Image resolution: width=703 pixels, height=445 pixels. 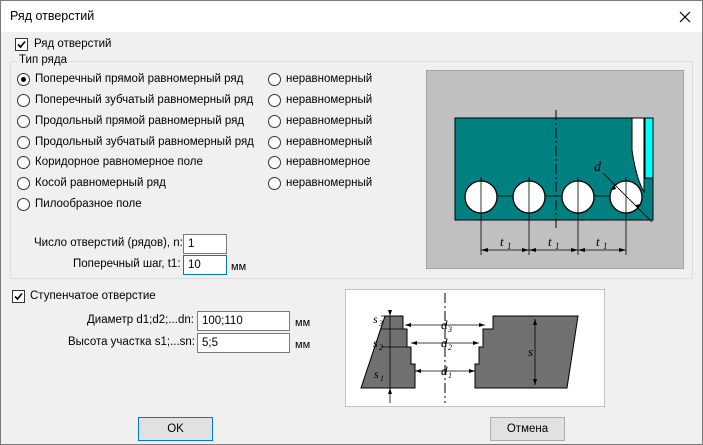 I want to click on s2-label: s, so click(x=375, y=343).